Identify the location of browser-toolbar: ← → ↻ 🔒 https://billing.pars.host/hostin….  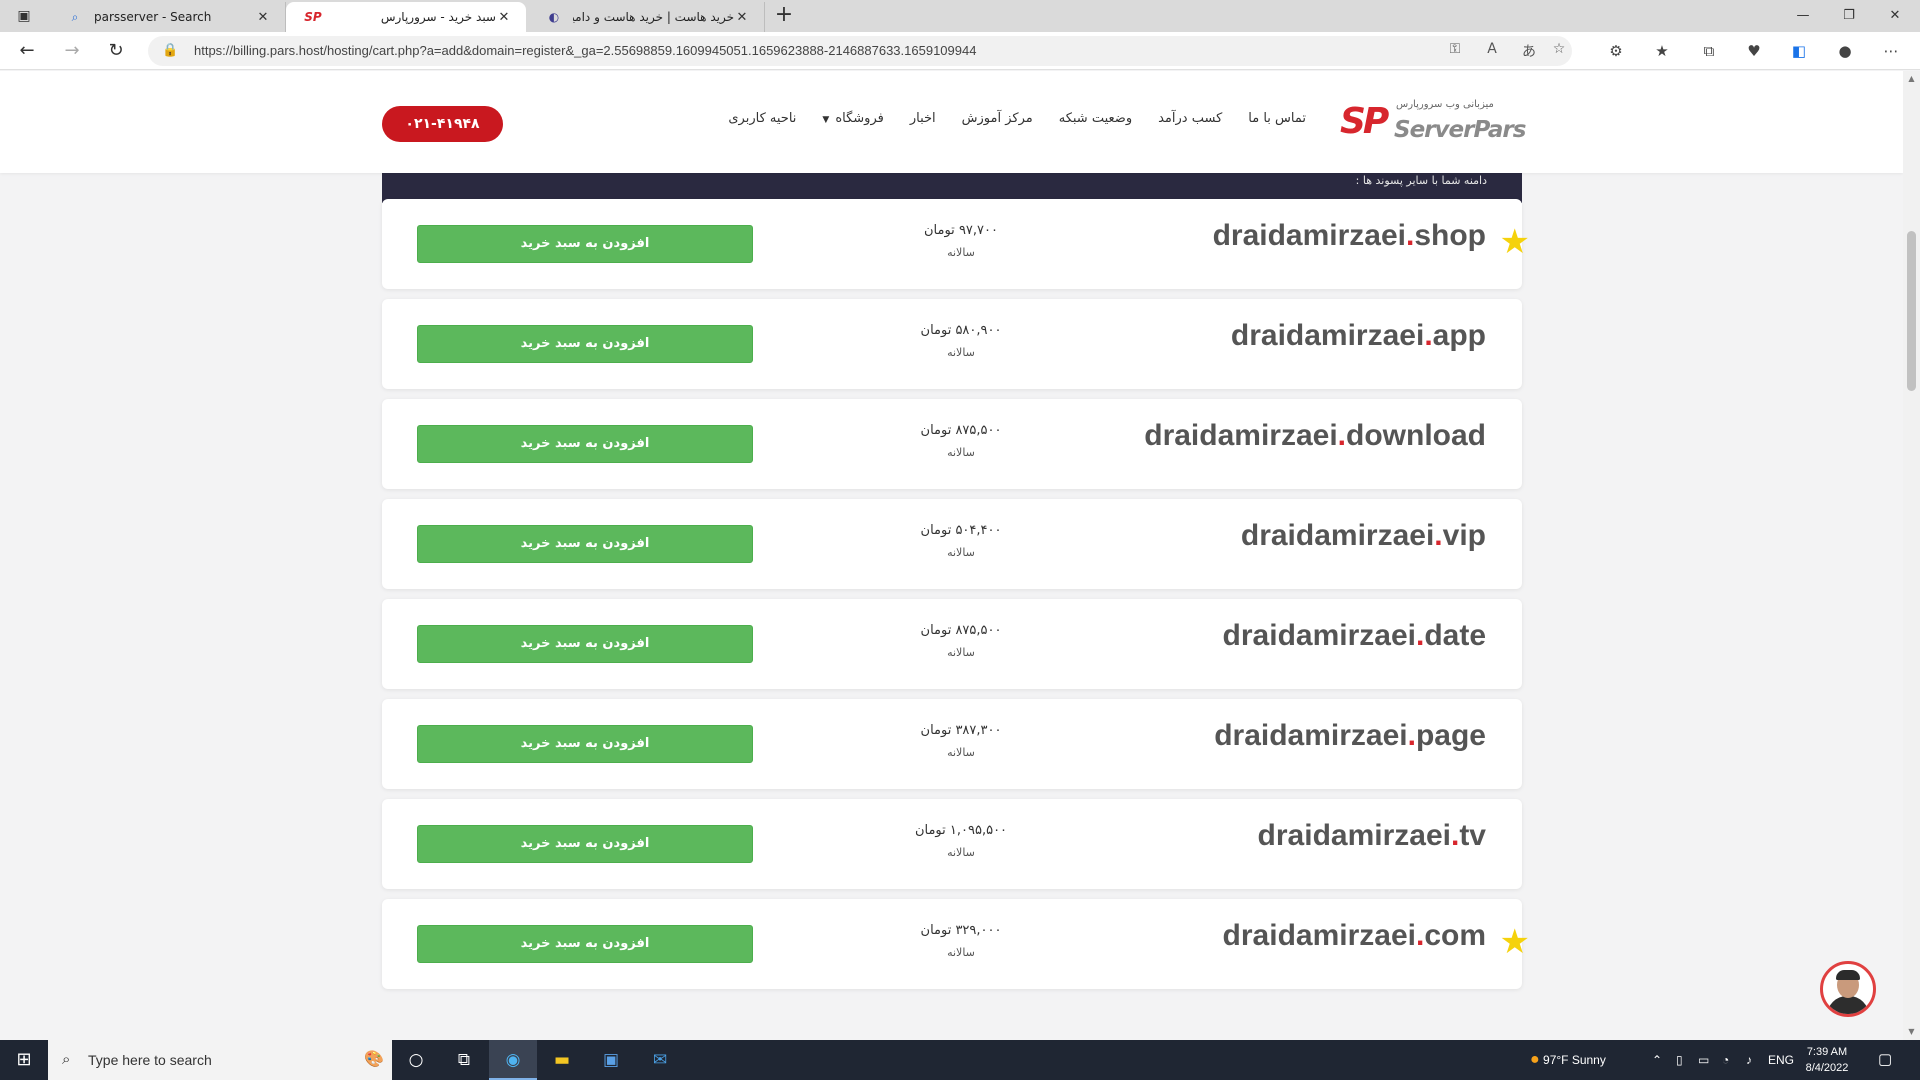
(960, 51).